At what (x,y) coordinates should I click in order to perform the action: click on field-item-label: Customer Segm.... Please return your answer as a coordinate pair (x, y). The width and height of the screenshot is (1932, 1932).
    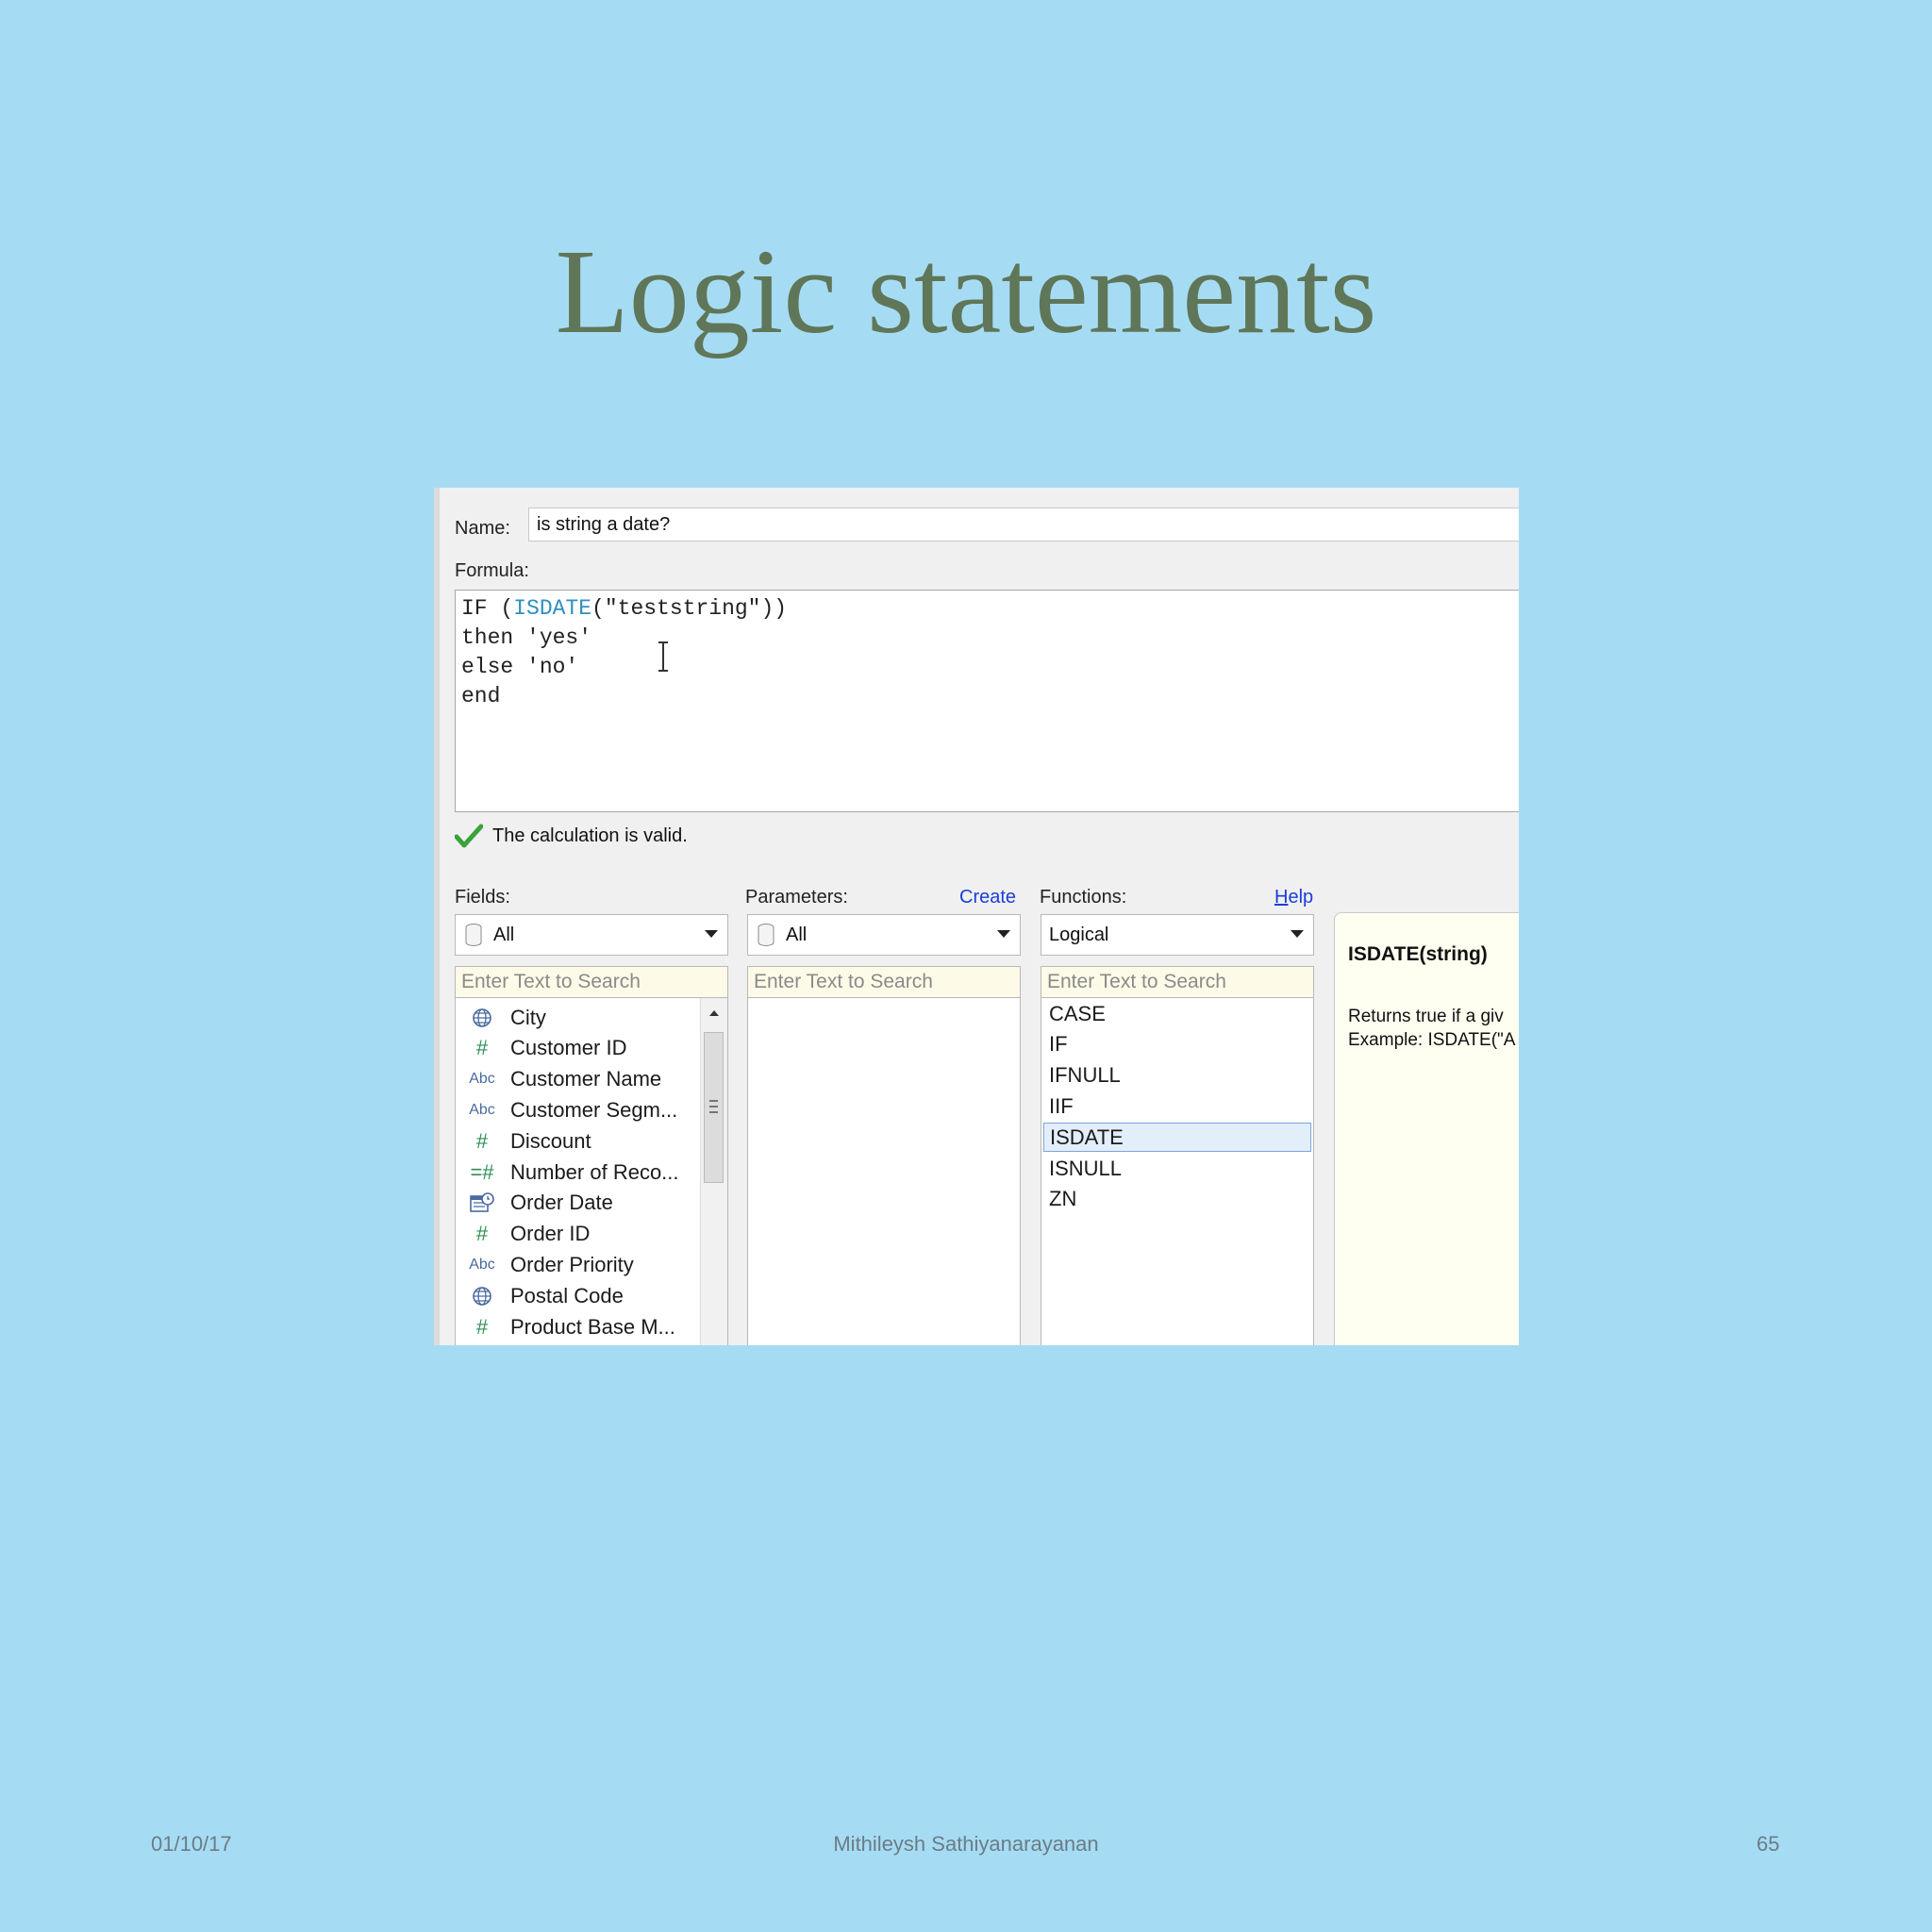
    Looking at the image, I should click on (594, 1109).